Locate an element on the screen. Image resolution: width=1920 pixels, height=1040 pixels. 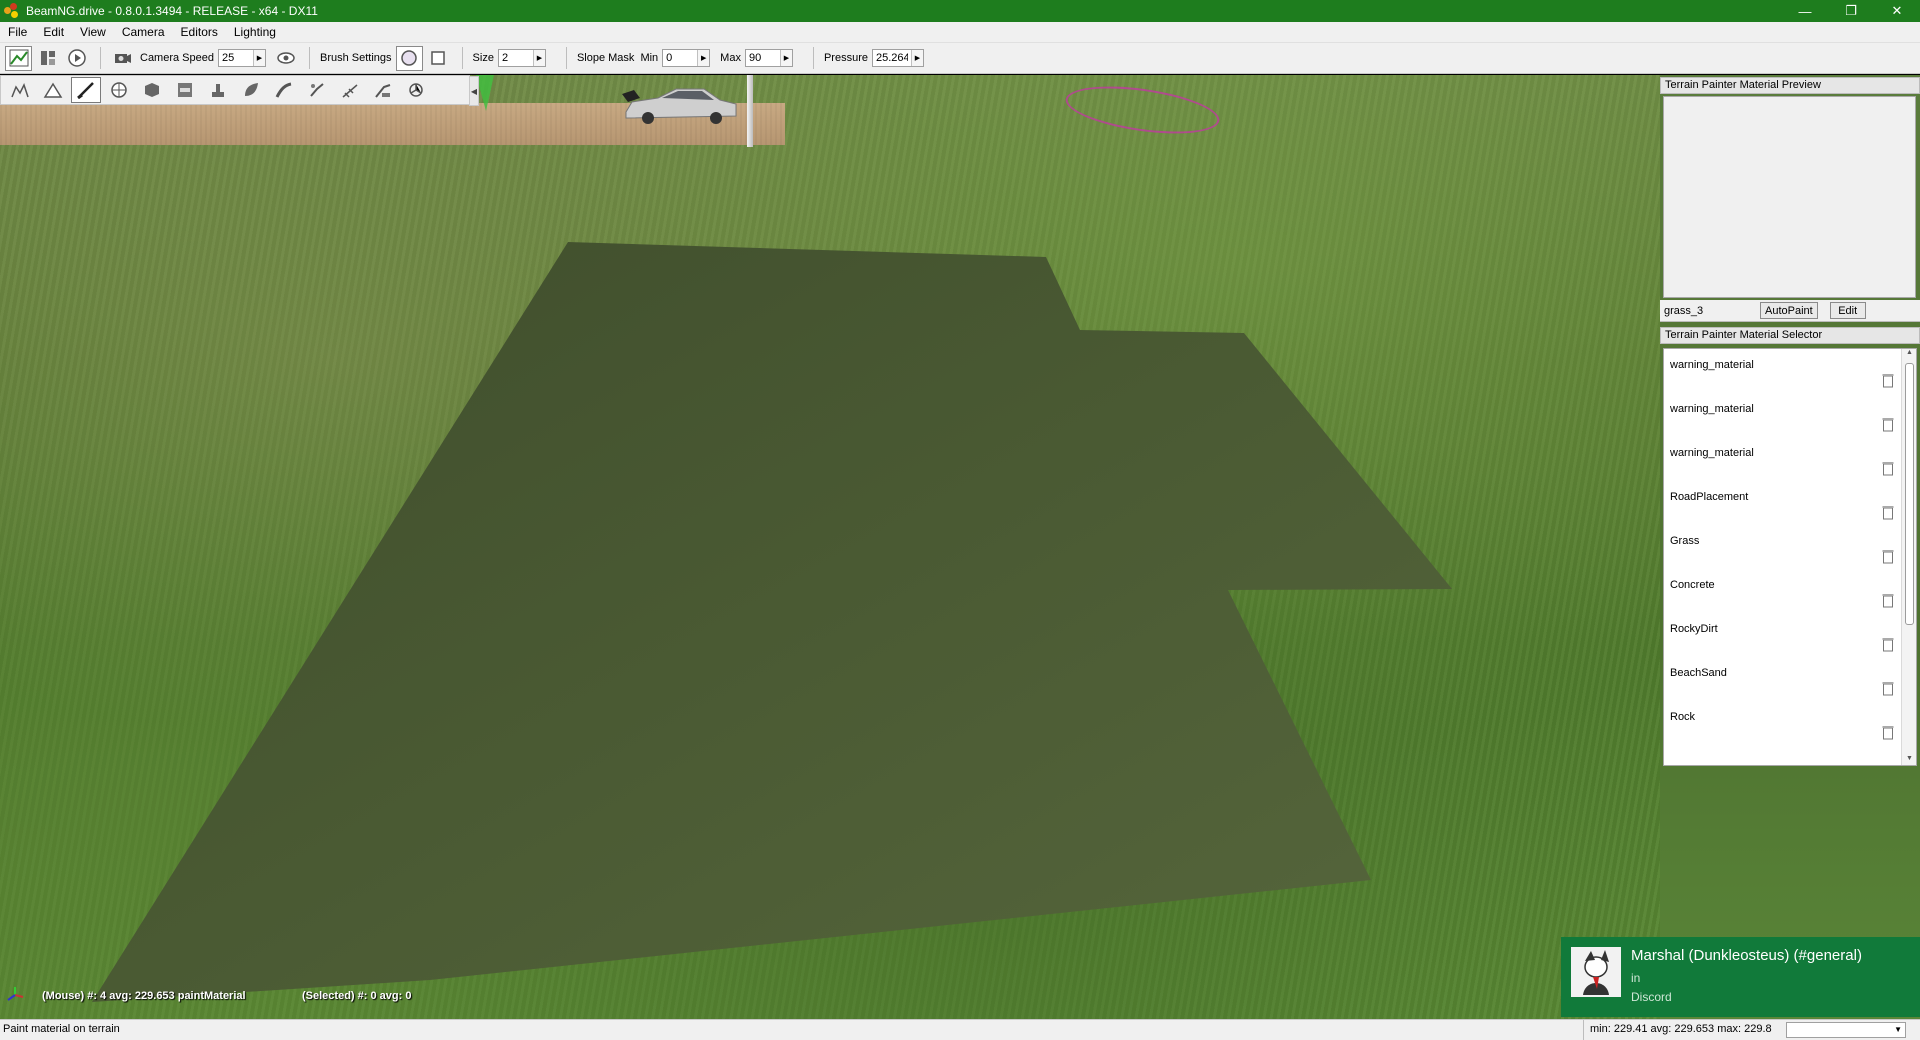
raise-height-icon is located at coordinates (20, 90).